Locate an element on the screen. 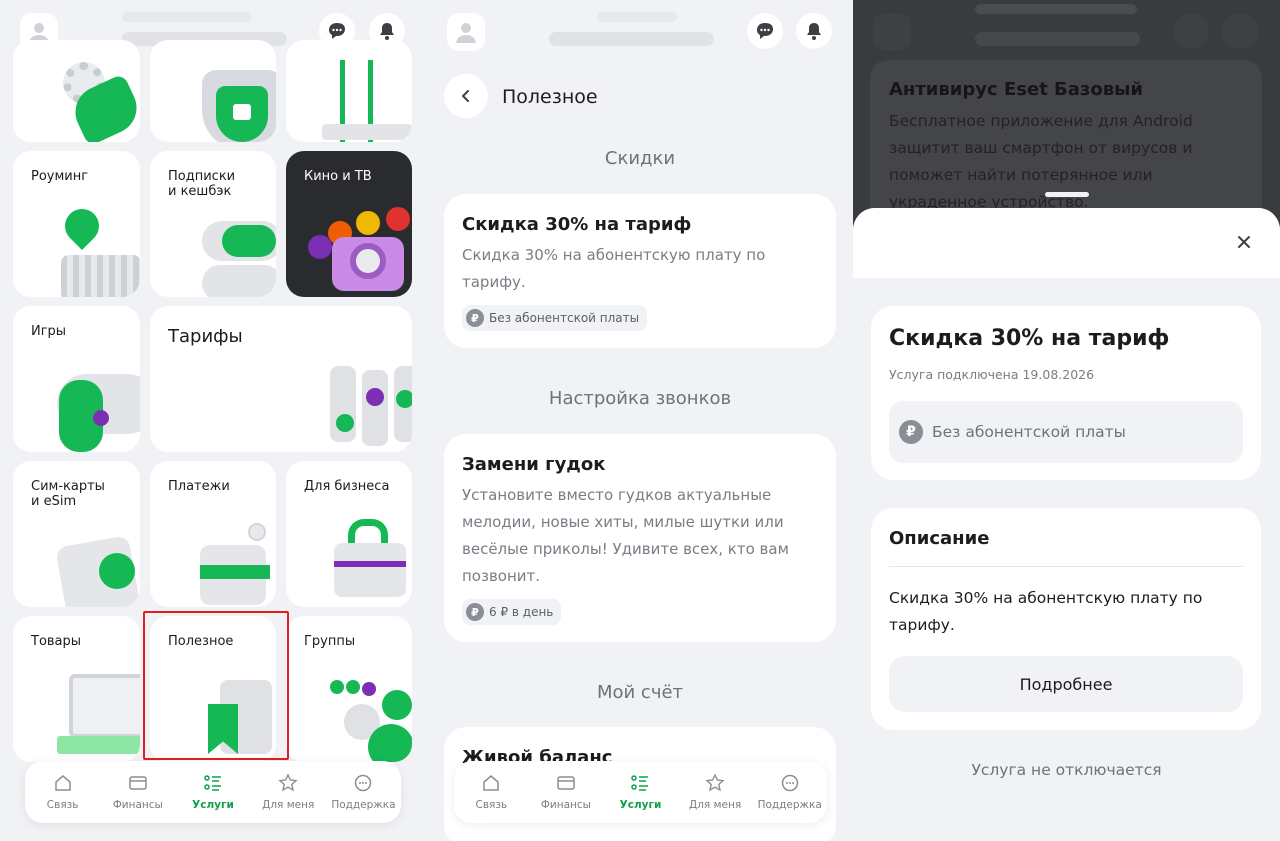 This screenshot has height=841, width=1280. chevron-left-icon is located at coordinates (465, 96).